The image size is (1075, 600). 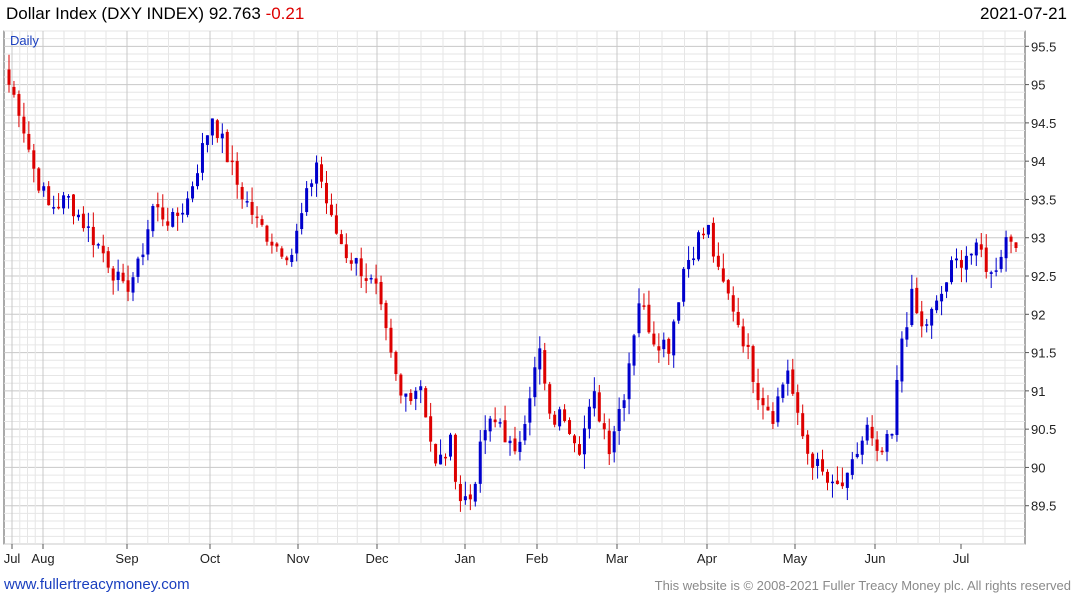 What do you see at coordinates (1043, 353) in the screenshot?
I see `y-tick-label: 91.5` at bounding box center [1043, 353].